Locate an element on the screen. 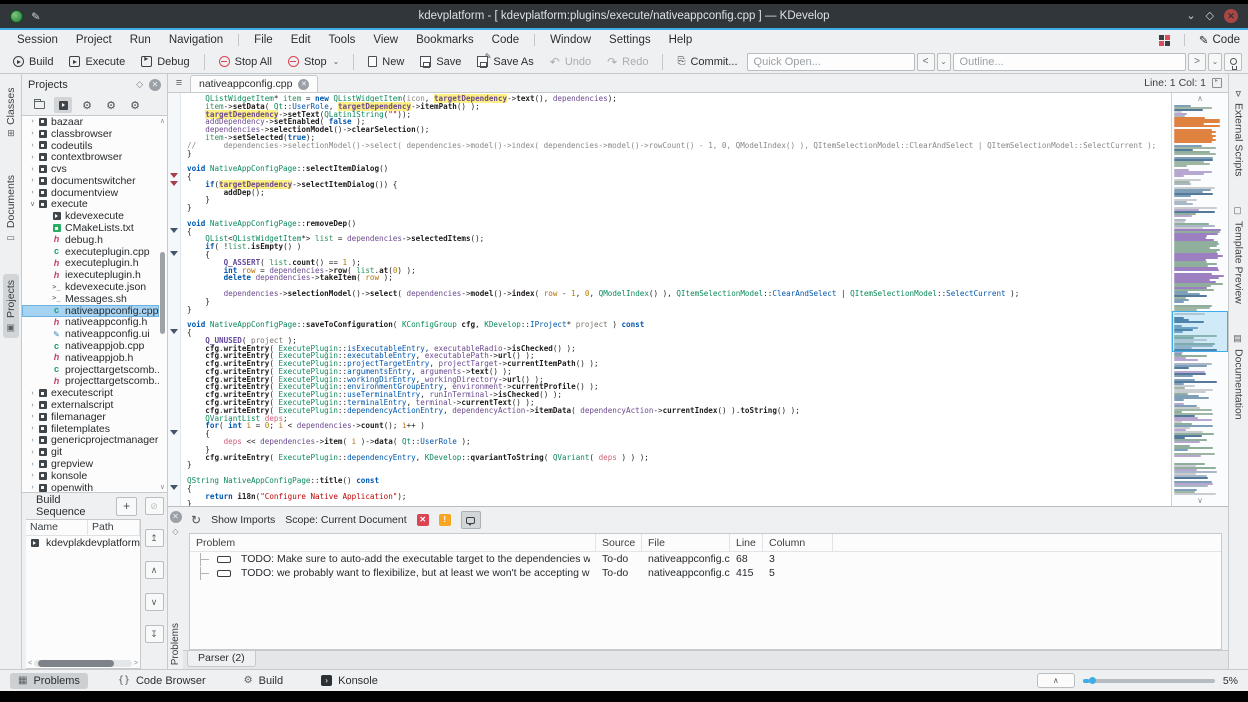 This screenshot has width=1248, height=702. statusbar-build: ⚙ Build is located at coordinates (263, 681).